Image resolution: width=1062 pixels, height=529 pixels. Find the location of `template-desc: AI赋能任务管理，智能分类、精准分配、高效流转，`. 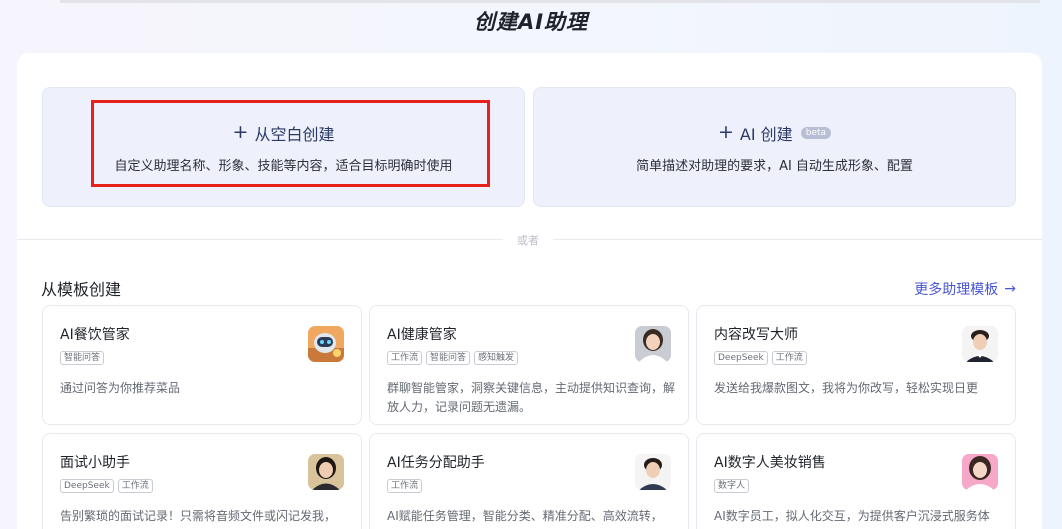

template-desc: AI赋能任务管理，智能分类、精准分配、高效流转， is located at coordinates (525, 516).